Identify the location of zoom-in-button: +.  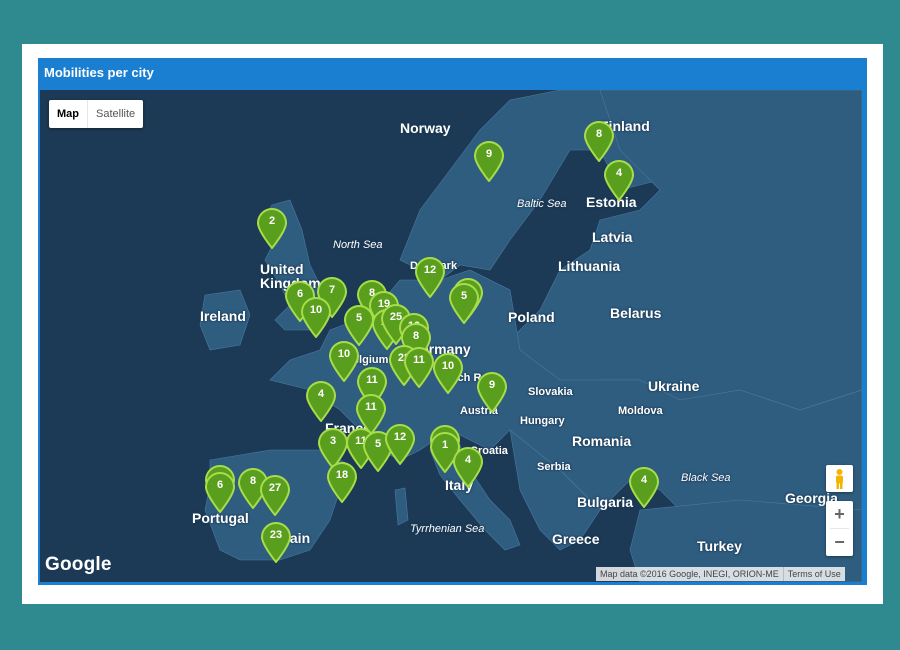
(839, 514).